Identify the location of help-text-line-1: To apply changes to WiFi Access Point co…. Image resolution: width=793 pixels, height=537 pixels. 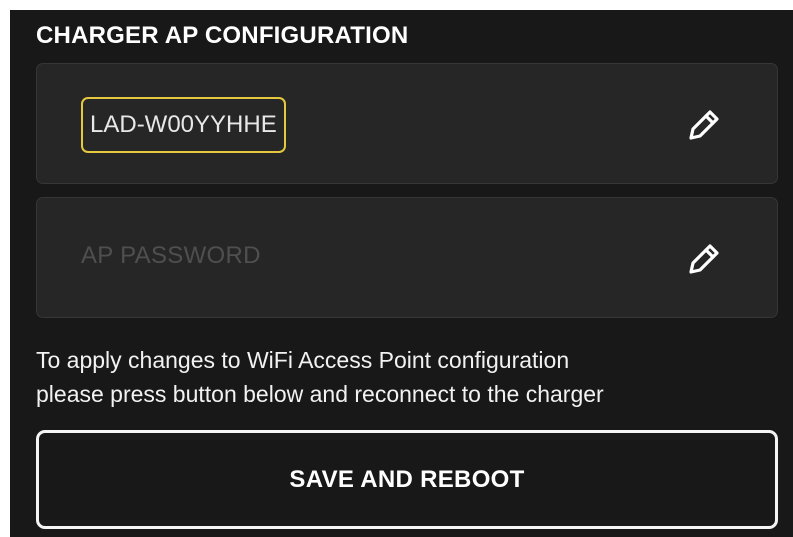
(303, 360).